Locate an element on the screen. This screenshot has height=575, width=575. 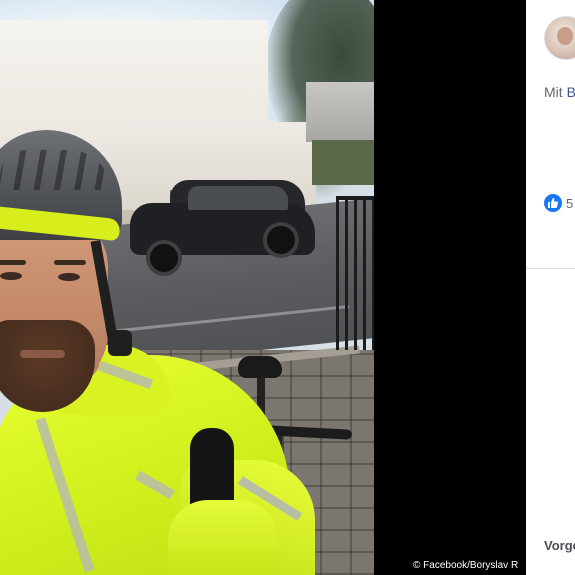
thumbs-up-glyph is located at coordinates (553, 203).